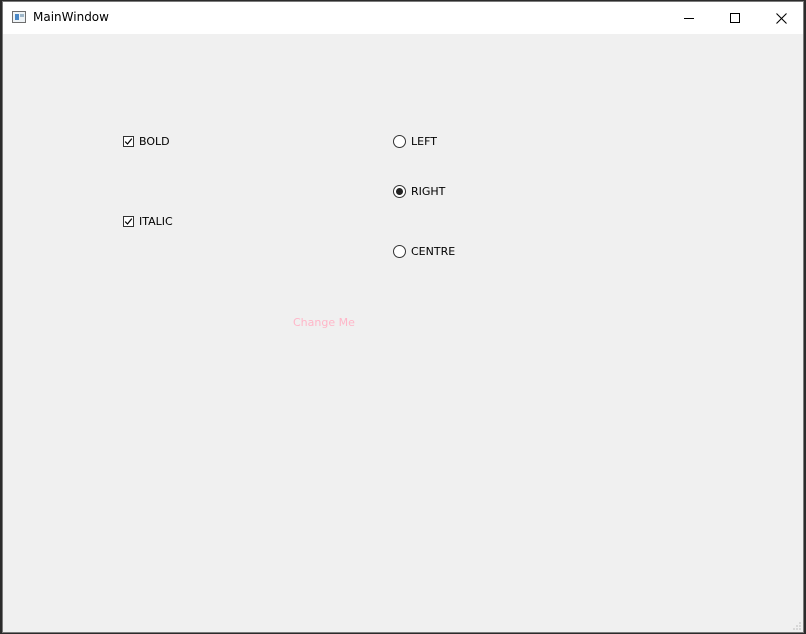  Describe the element at coordinates (399, 251) in the screenshot. I see `centre-radio-circle` at that location.